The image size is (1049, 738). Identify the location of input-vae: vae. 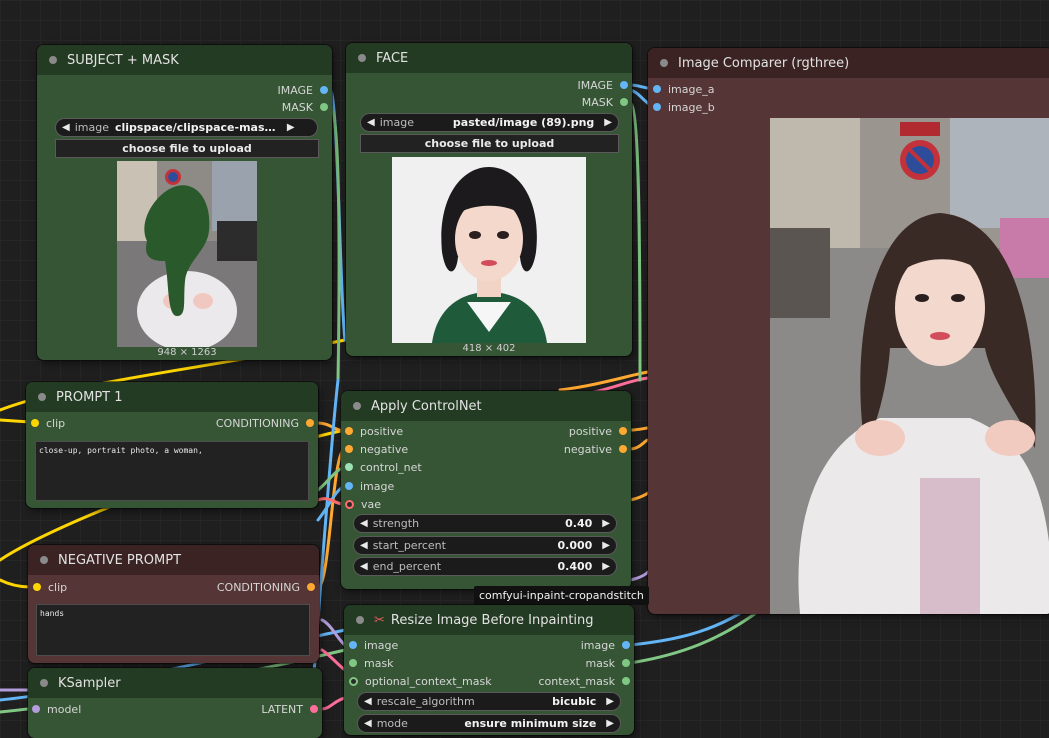
(363, 504).